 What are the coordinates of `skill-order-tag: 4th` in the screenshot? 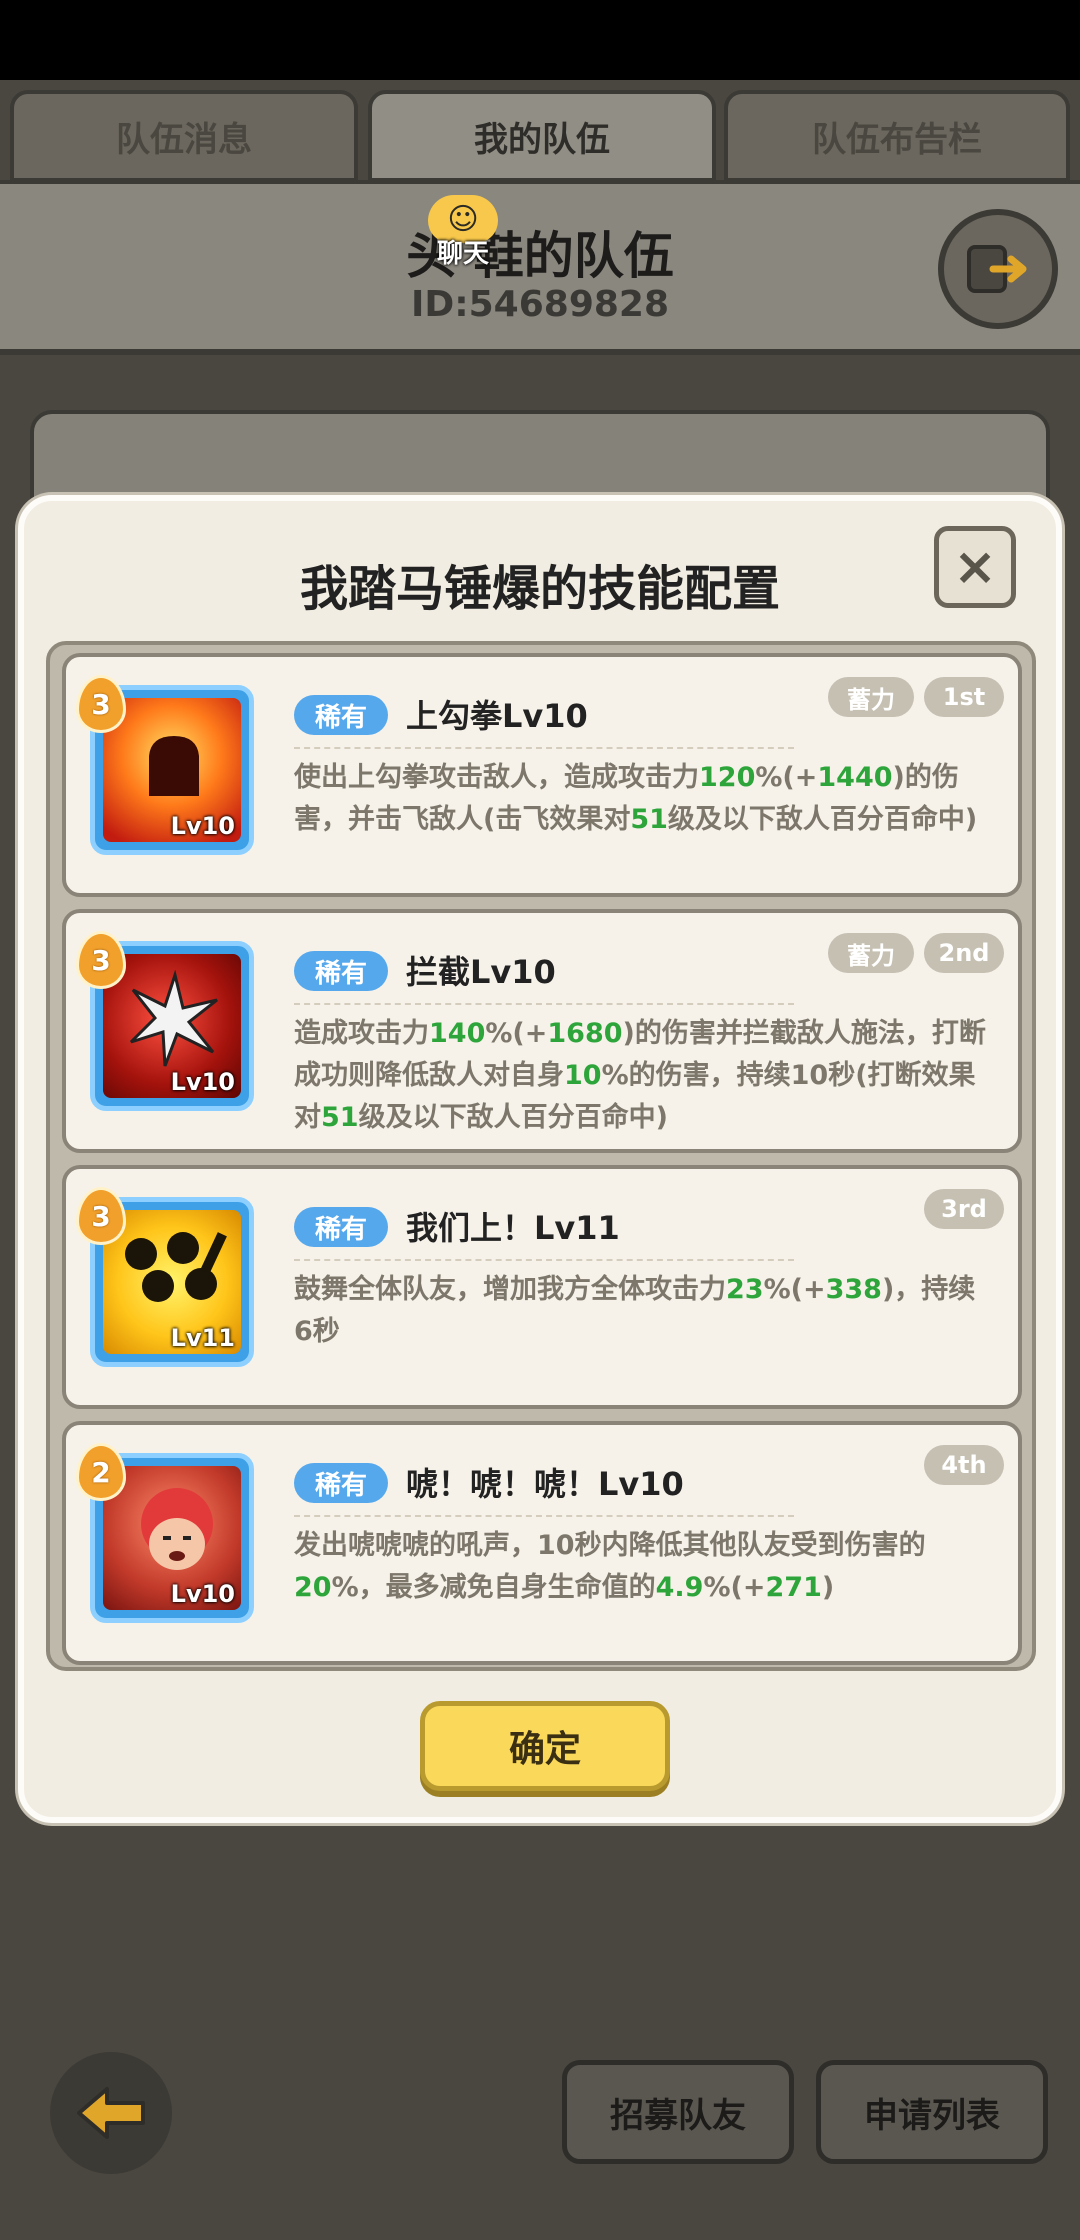 It's located at (964, 1465).